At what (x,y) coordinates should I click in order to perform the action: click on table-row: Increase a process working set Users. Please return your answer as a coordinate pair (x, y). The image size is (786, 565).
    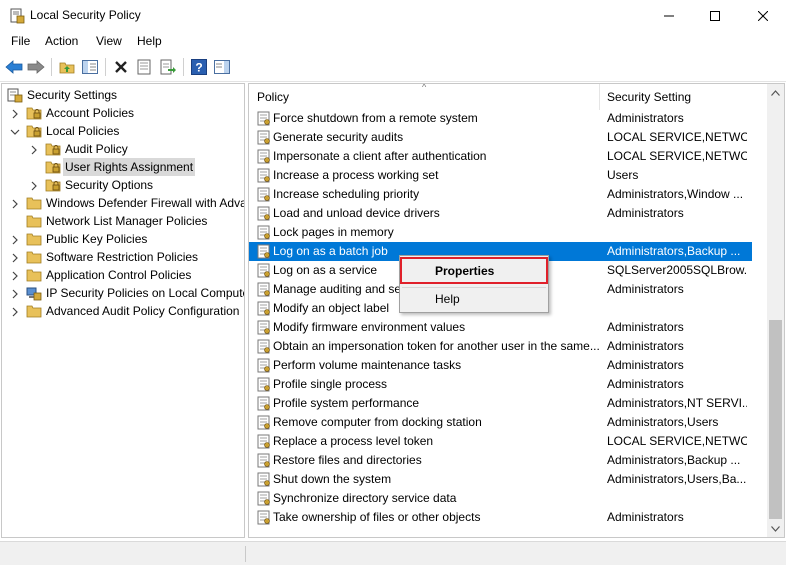
    Looking at the image, I should click on (500, 175).